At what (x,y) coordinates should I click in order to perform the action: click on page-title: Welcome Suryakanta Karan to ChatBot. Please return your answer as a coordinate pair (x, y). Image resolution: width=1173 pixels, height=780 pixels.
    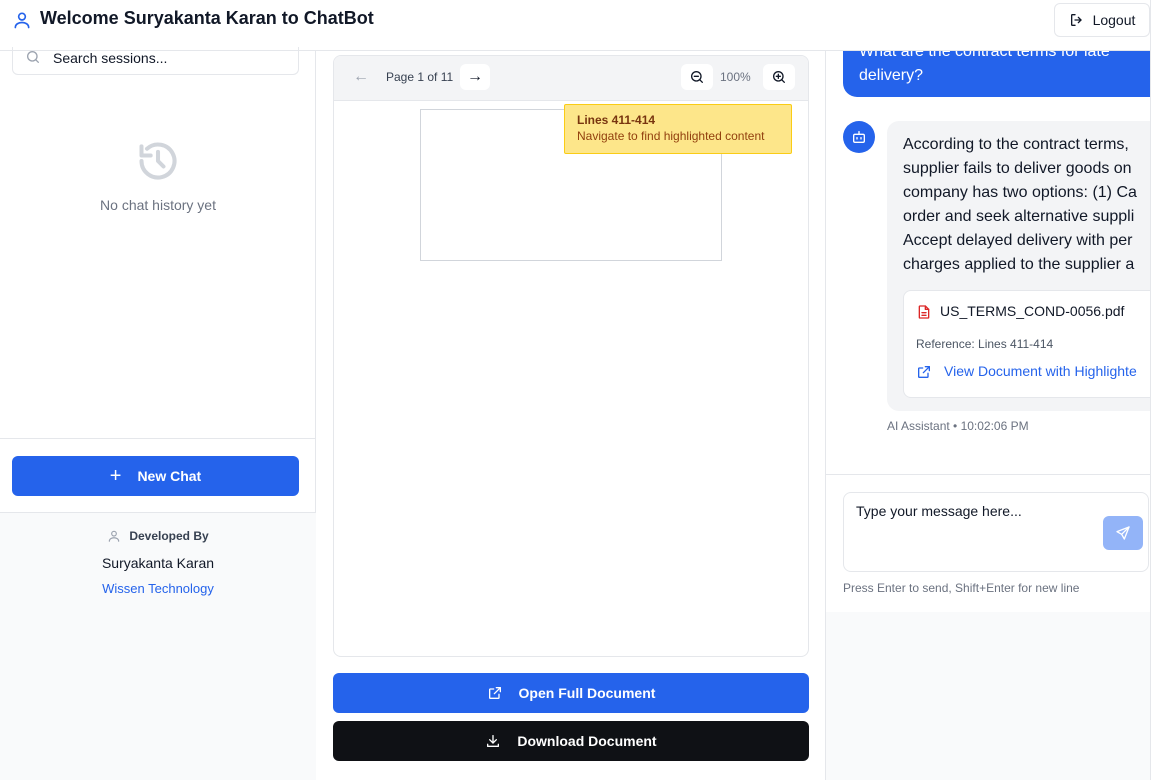
    Looking at the image, I should click on (207, 18).